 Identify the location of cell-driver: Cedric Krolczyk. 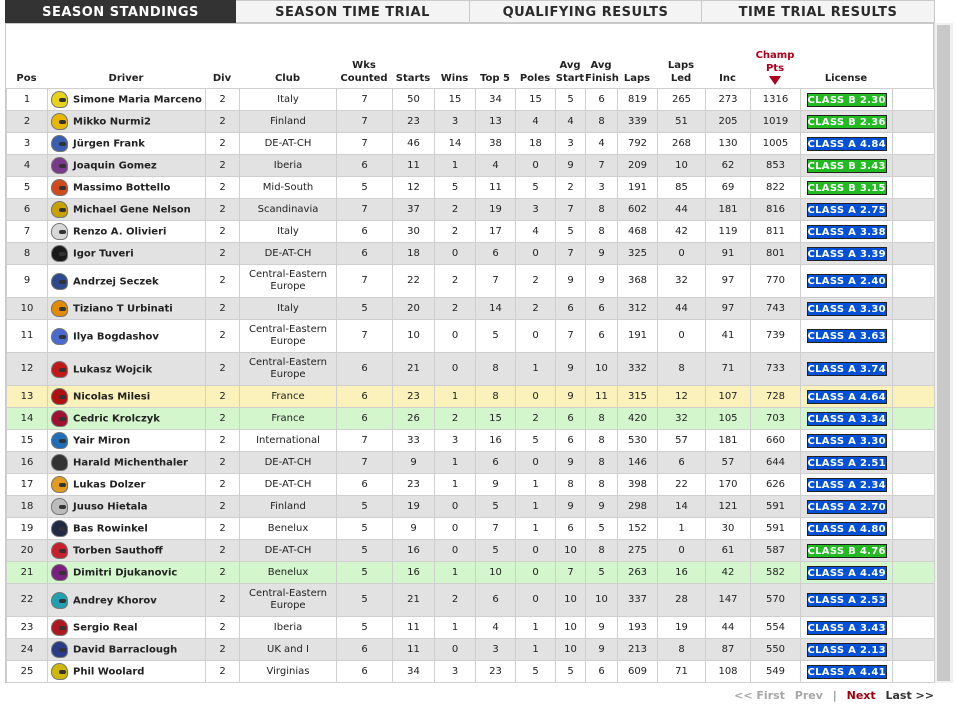
(126, 418).